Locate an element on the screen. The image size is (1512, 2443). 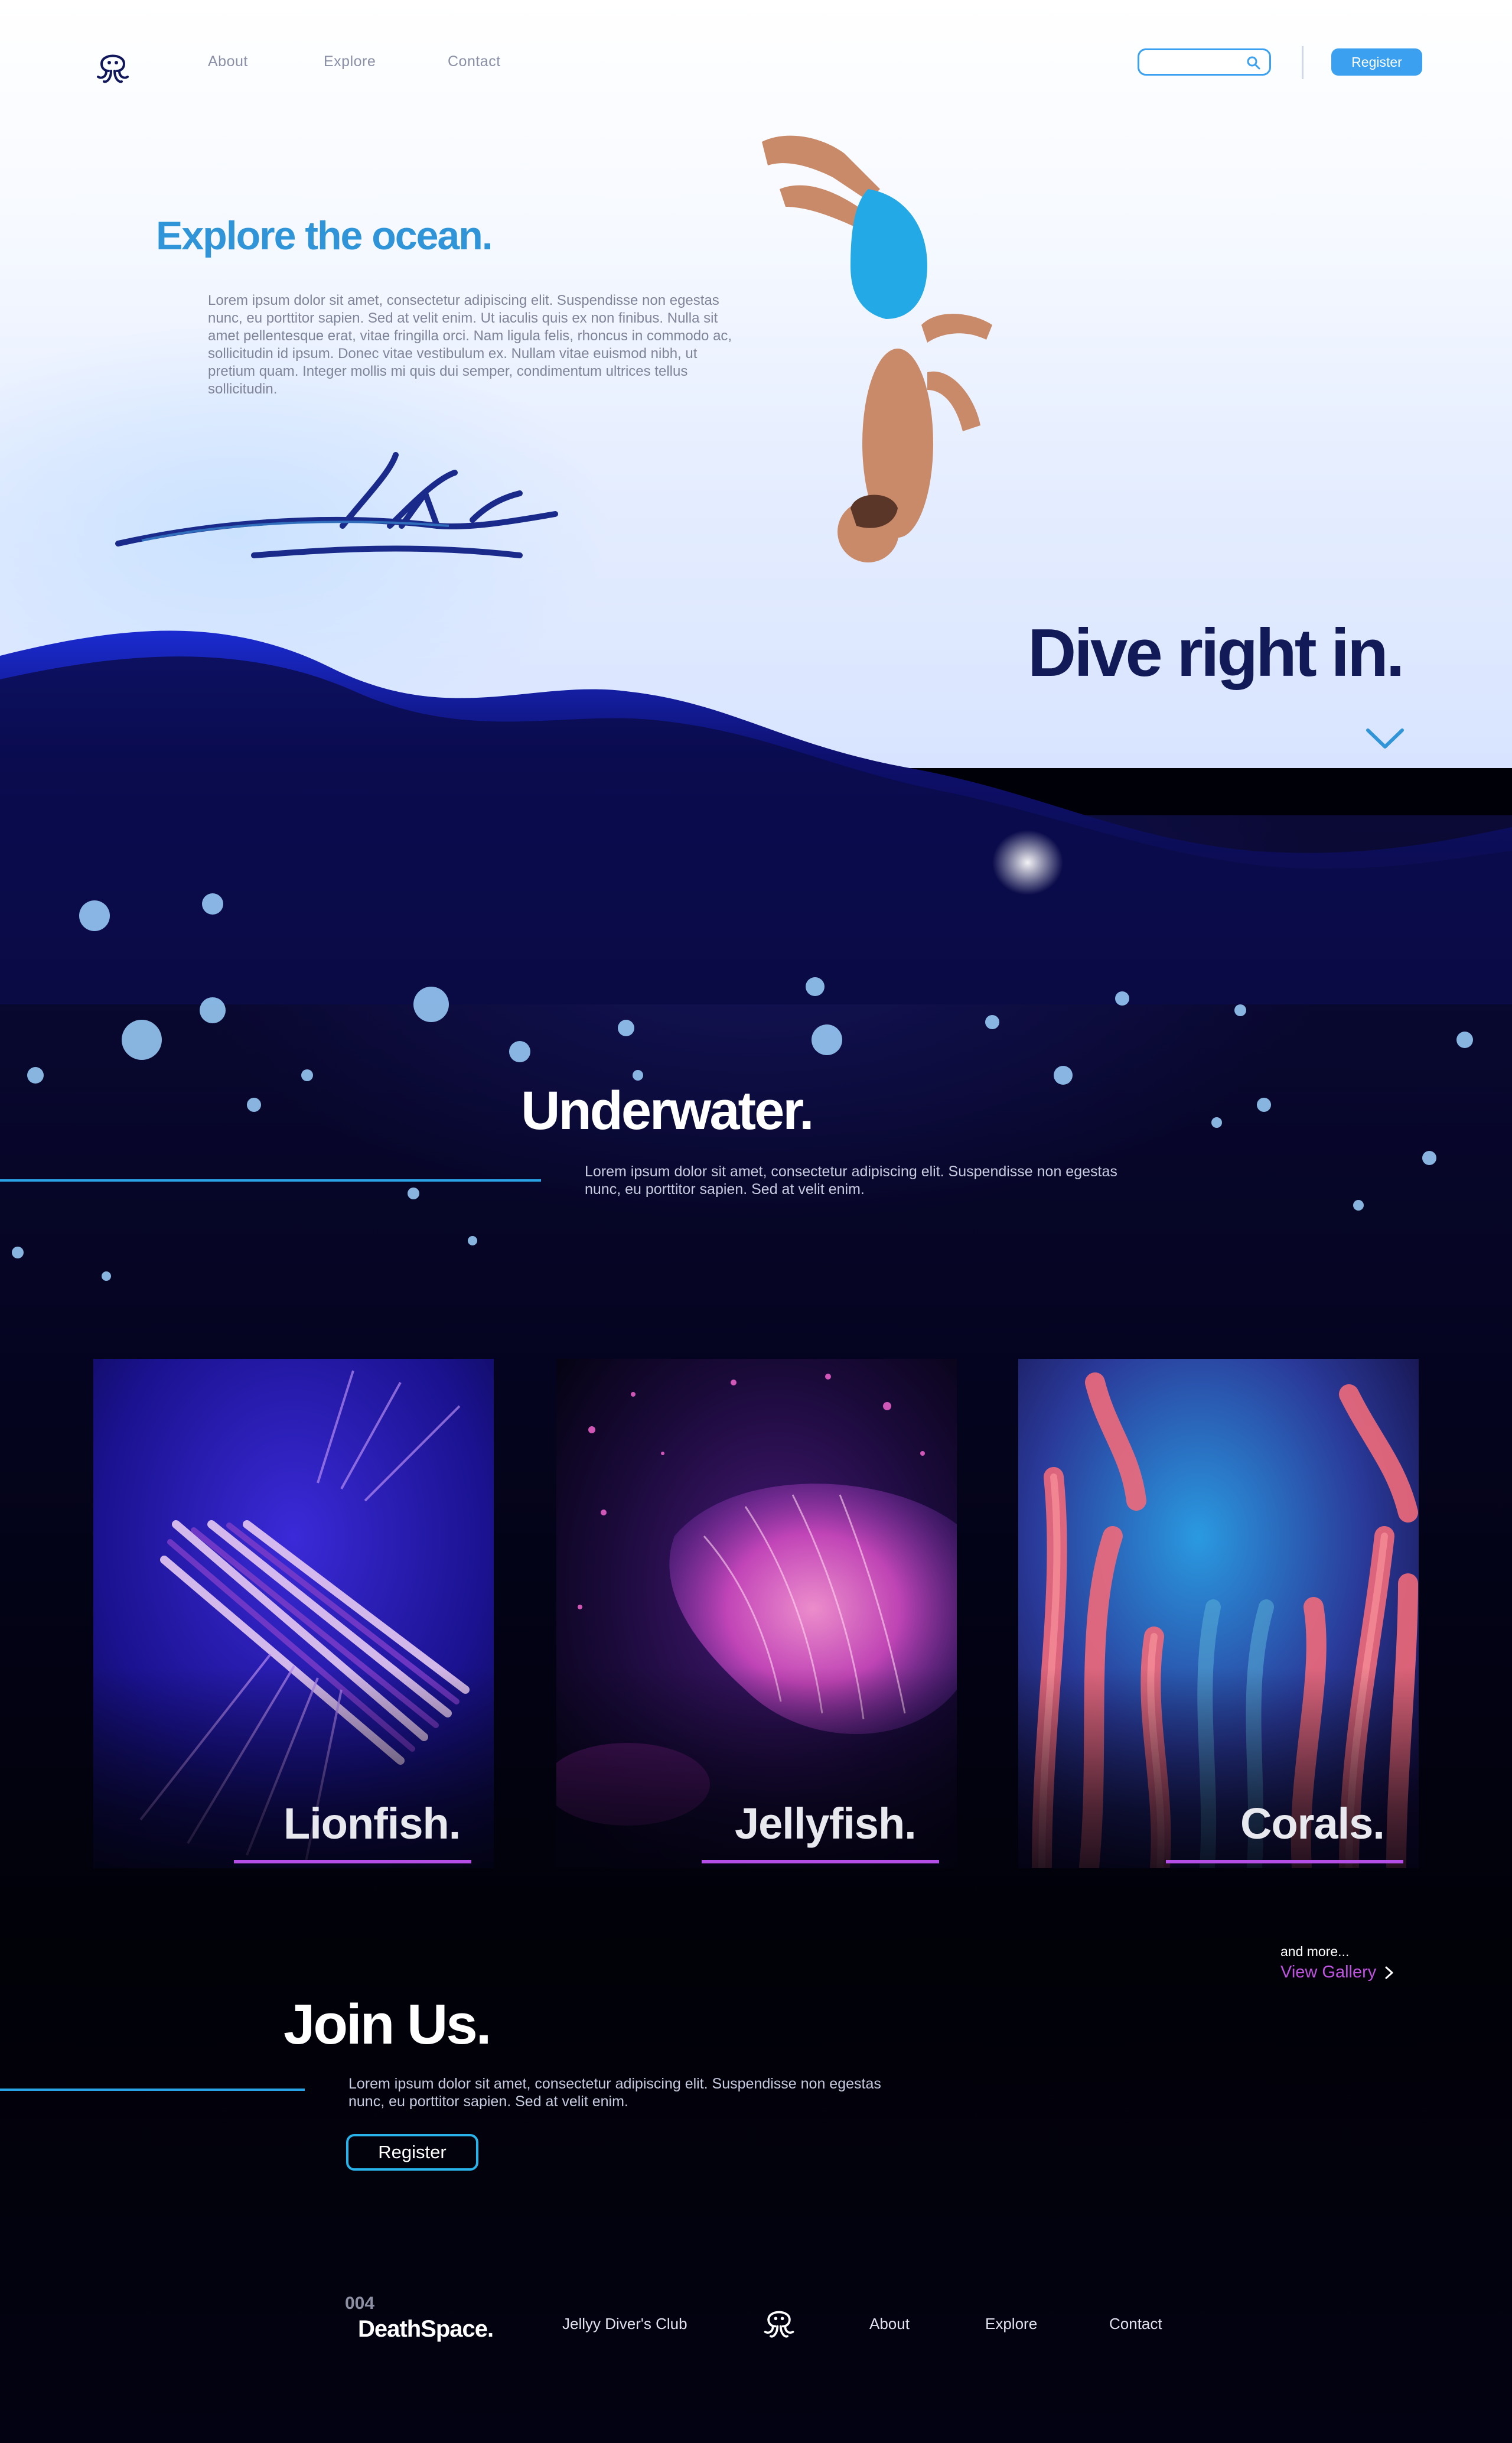
hero-title: Explore the ocean. is located at coordinates (324, 235).